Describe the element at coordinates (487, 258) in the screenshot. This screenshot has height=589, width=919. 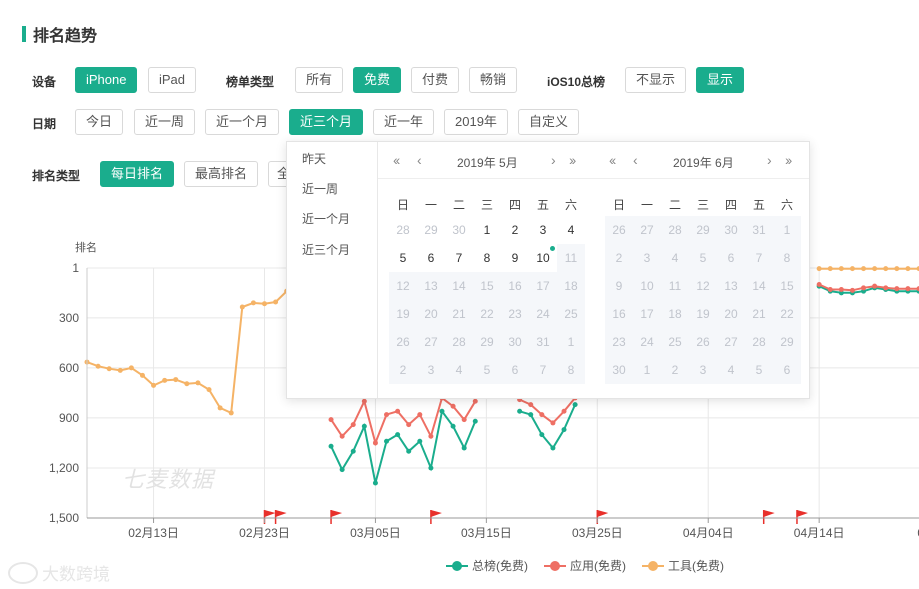
I see `left-calendar-day: 8` at that location.